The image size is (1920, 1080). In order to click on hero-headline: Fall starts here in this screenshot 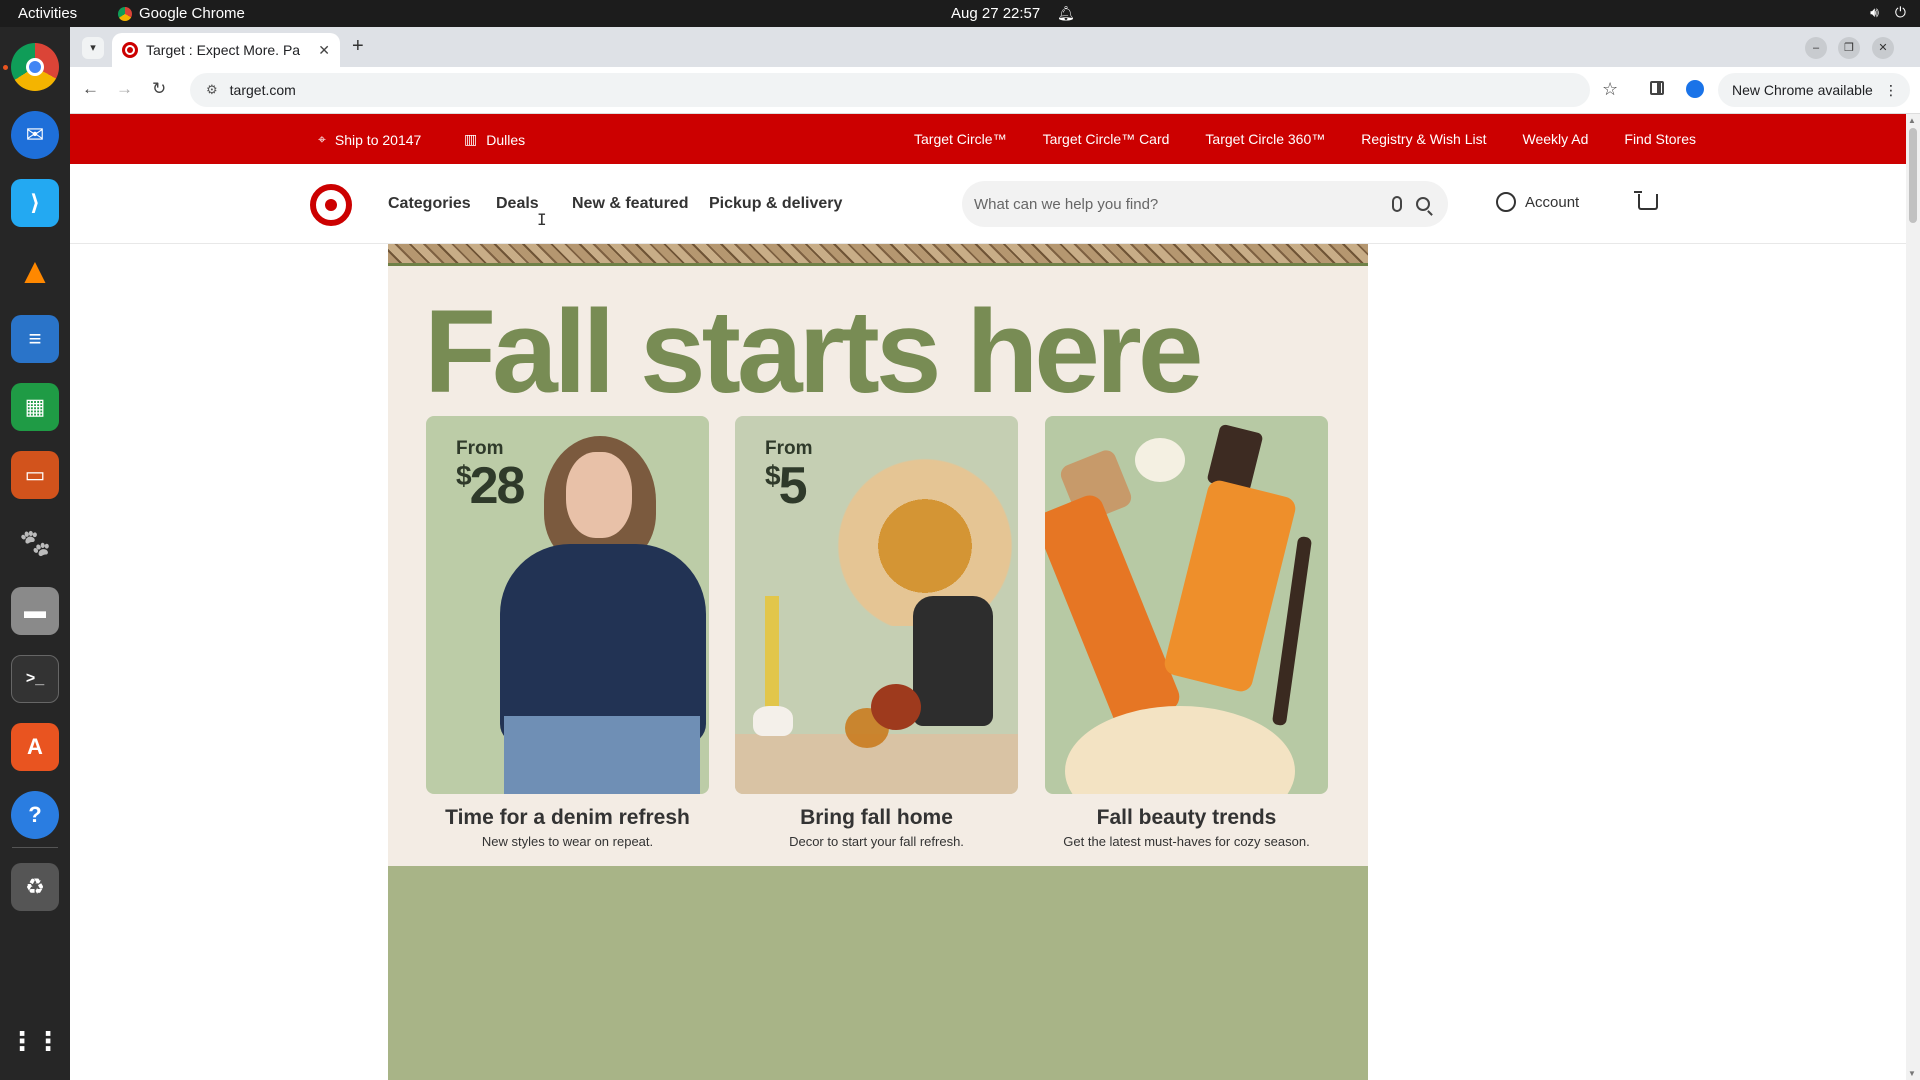, I will do `click(813, 352)`.